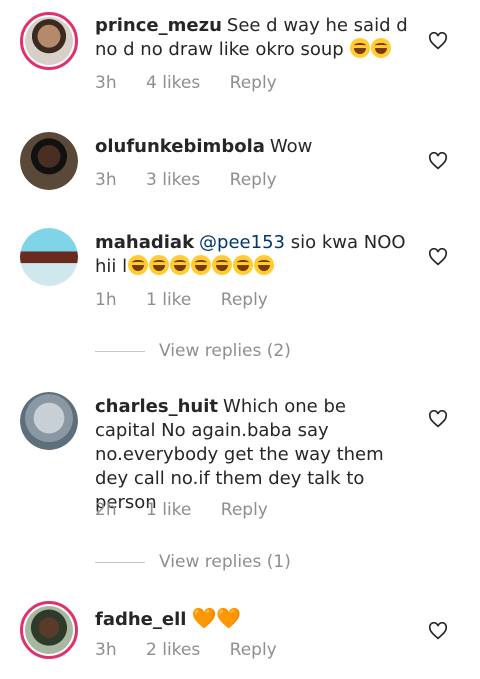 The width and height of the screenshot is (480, 679). I want to click on comment-meta: 3h 4 likes Reply, so click(186, 83).